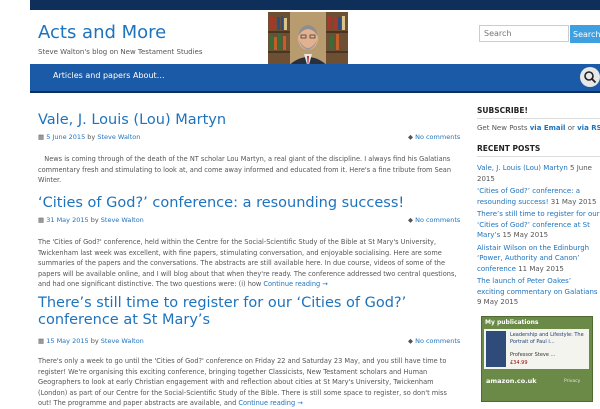  Describe the element at coordinates (588, 128) in the screenshot. I see `subscribe-rss-link: via RSS` at that location.